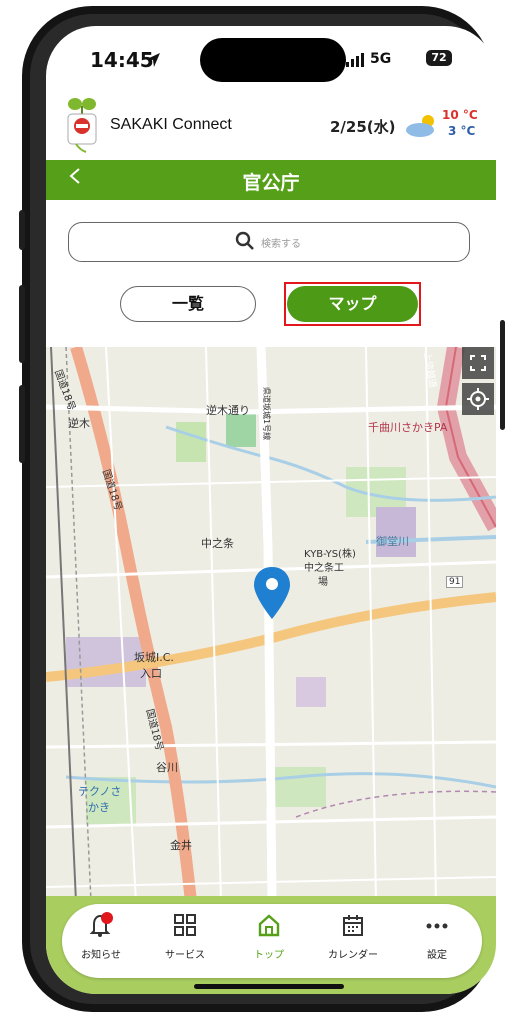  Describe the element at coordinates (281, 244) in the screenshot. I see `search-placeholder: 検索する` at that location.